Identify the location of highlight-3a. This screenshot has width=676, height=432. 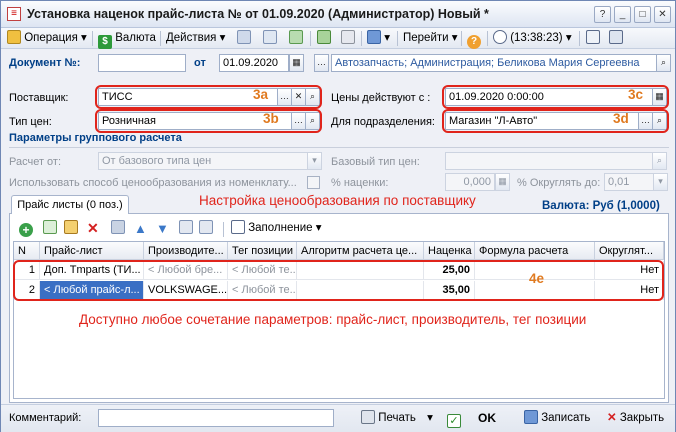
(208, 97).